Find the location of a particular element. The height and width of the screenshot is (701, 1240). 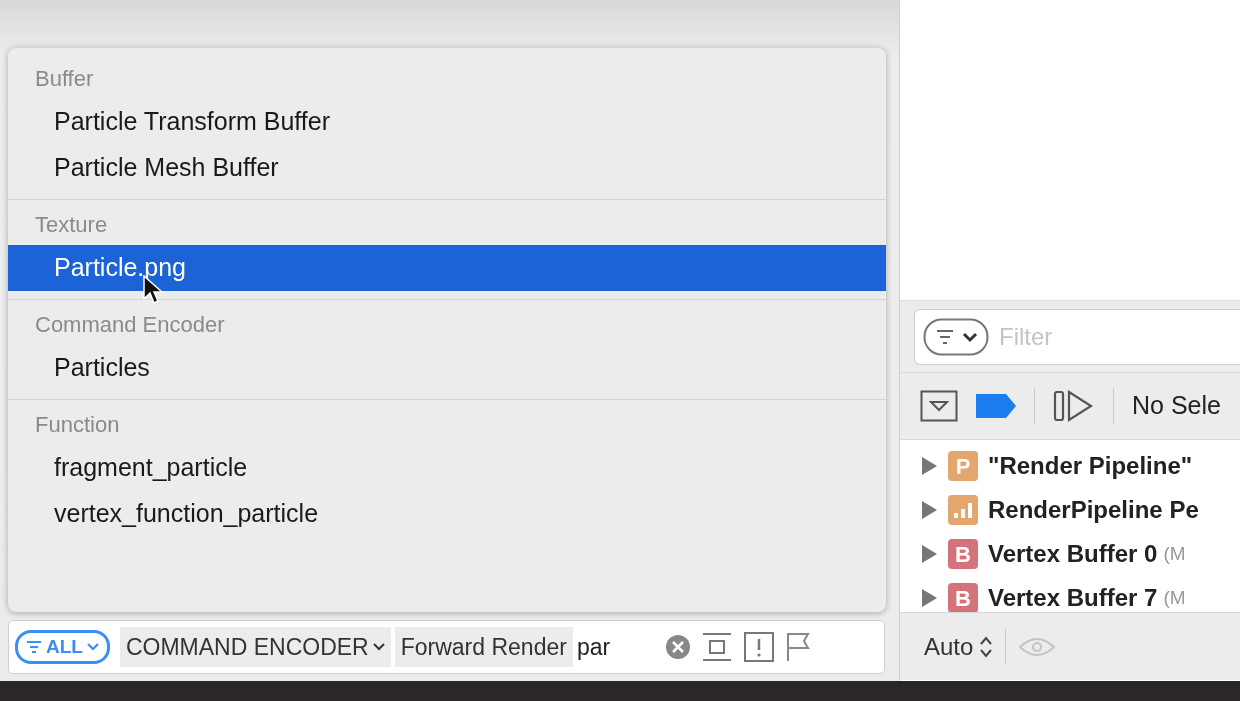

filter-menu-icon is located at coordinates (956, 337).